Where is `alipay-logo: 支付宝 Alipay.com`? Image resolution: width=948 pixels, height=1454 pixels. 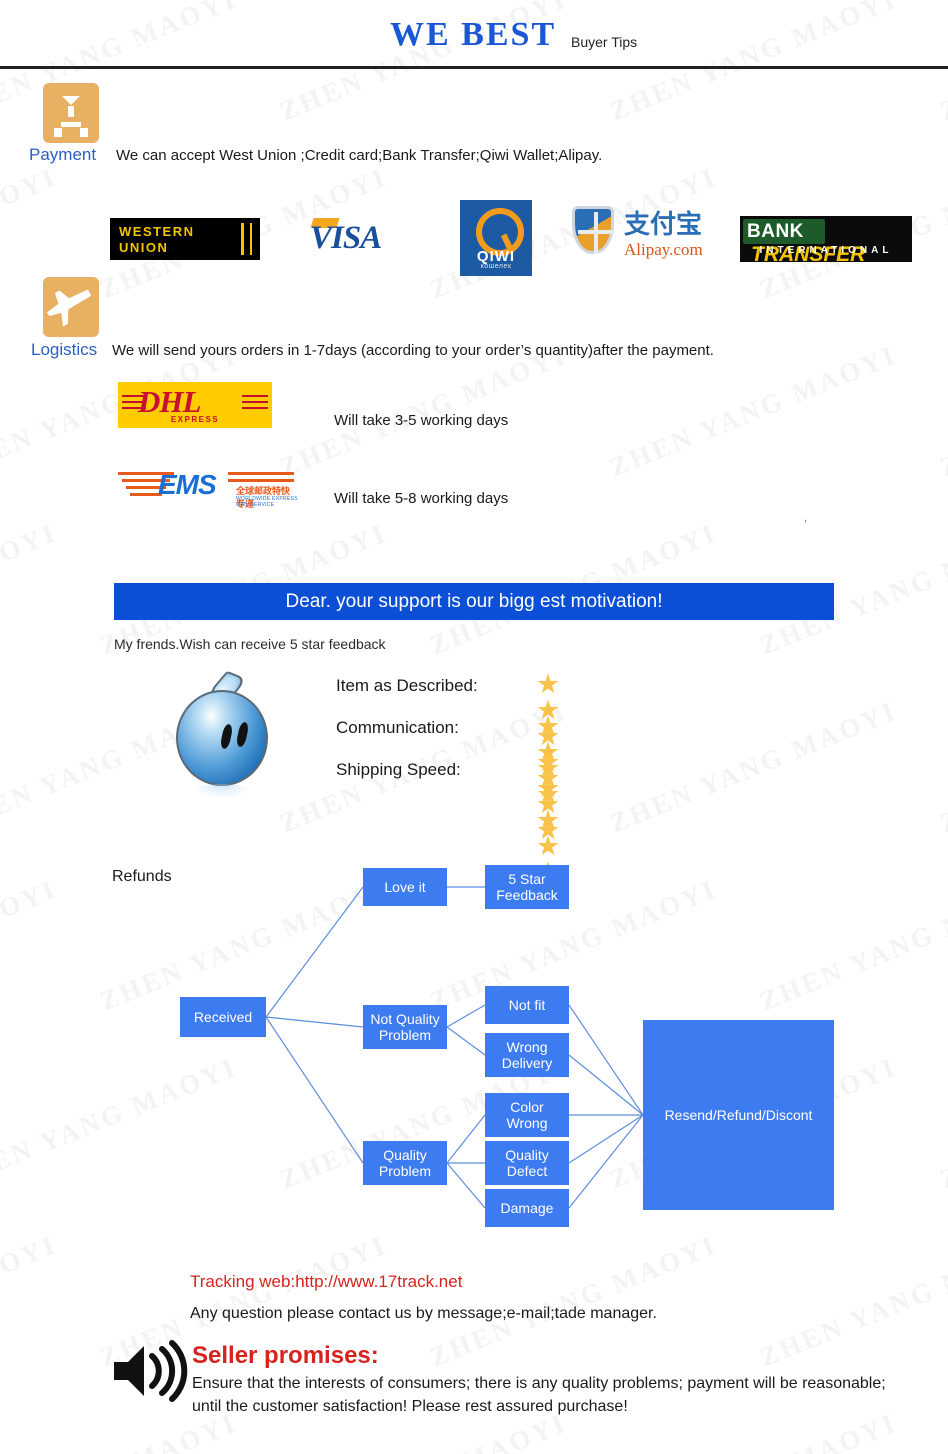
alipay-logo: 支付宝 Alipay.com is located at coordinates (647, 237).